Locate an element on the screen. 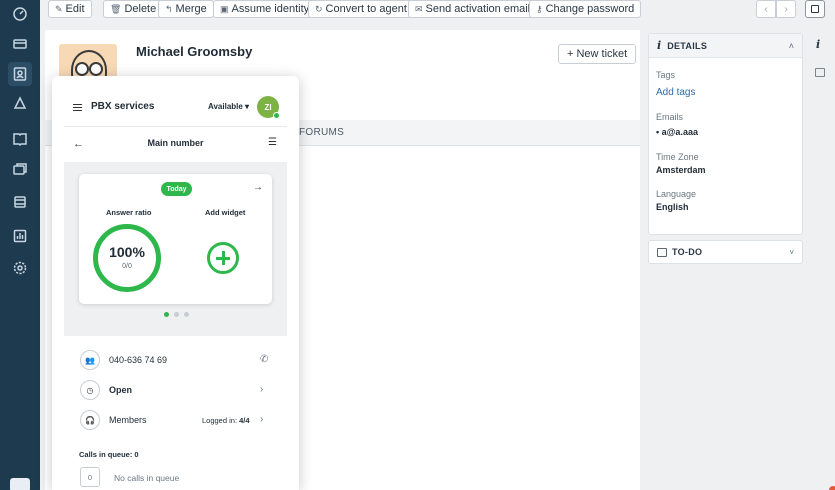 Image resolution: width=835 pixels, height=490 pixels. calls-in-queue-label: Calls in queue: 0 is located at coordinates (109, 454).